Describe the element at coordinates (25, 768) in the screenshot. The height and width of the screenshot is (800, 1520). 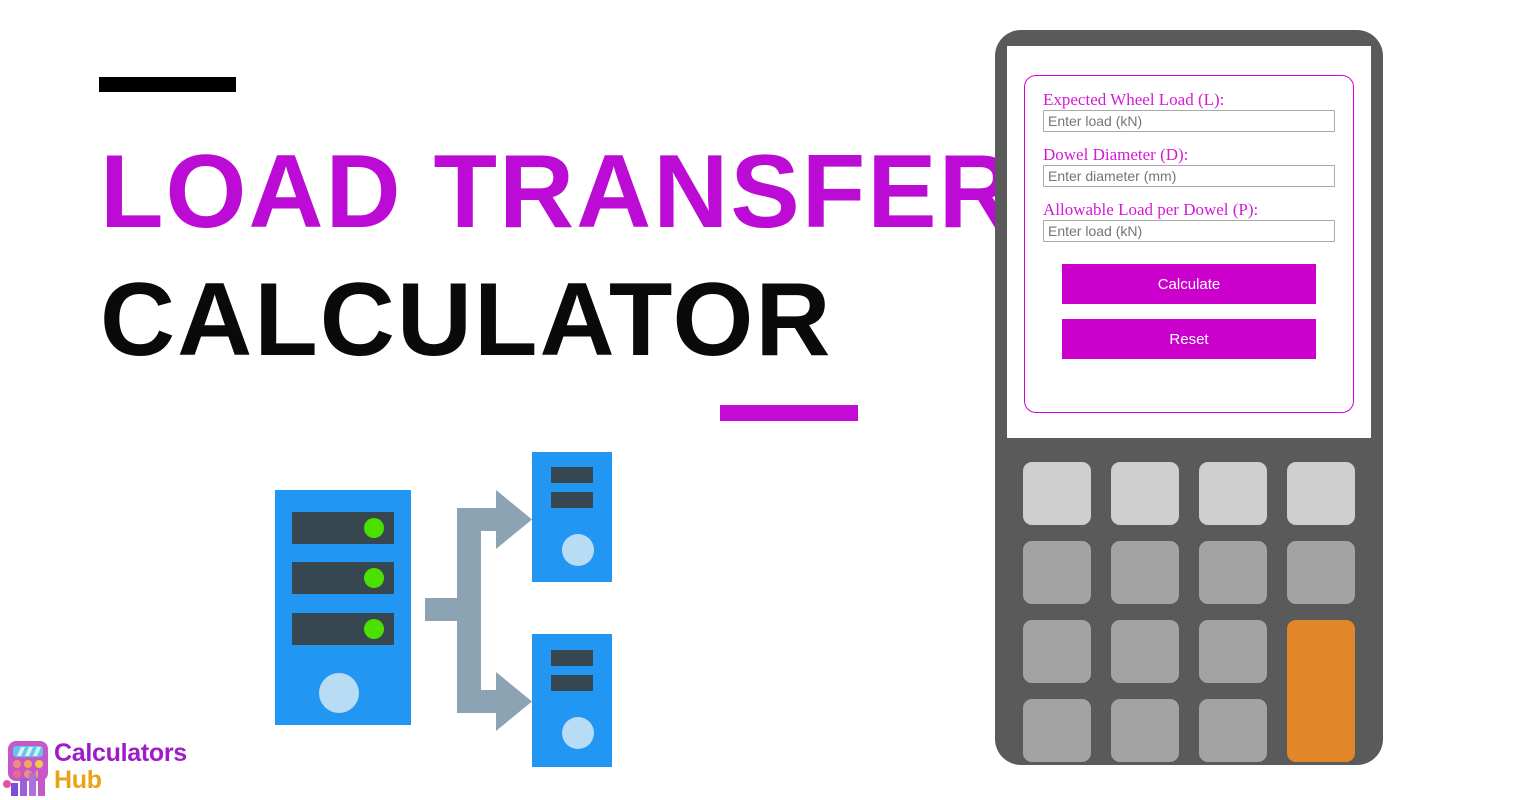
I see `calculator-logo-icon` at that location.